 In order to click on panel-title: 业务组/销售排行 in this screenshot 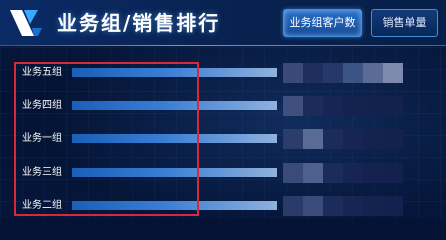, I will do `click(139, 23)`.